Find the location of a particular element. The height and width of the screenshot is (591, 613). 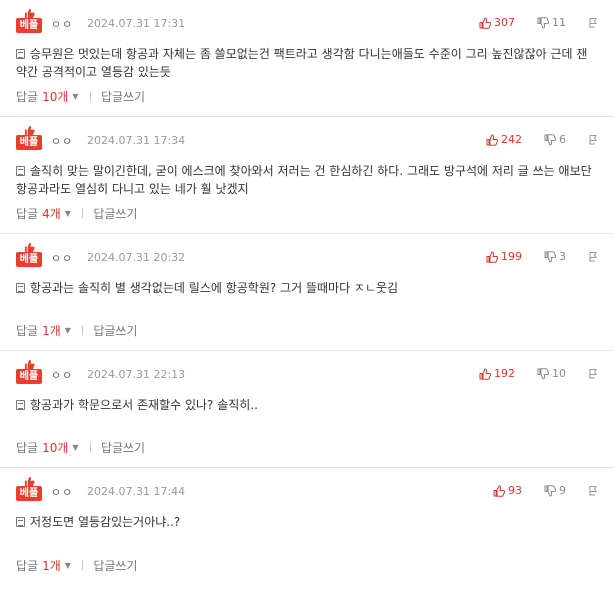

comment-body: 항공과가 학문으로서 존재할수 있나? 솔직히.. is located at coordinates (307, 405).